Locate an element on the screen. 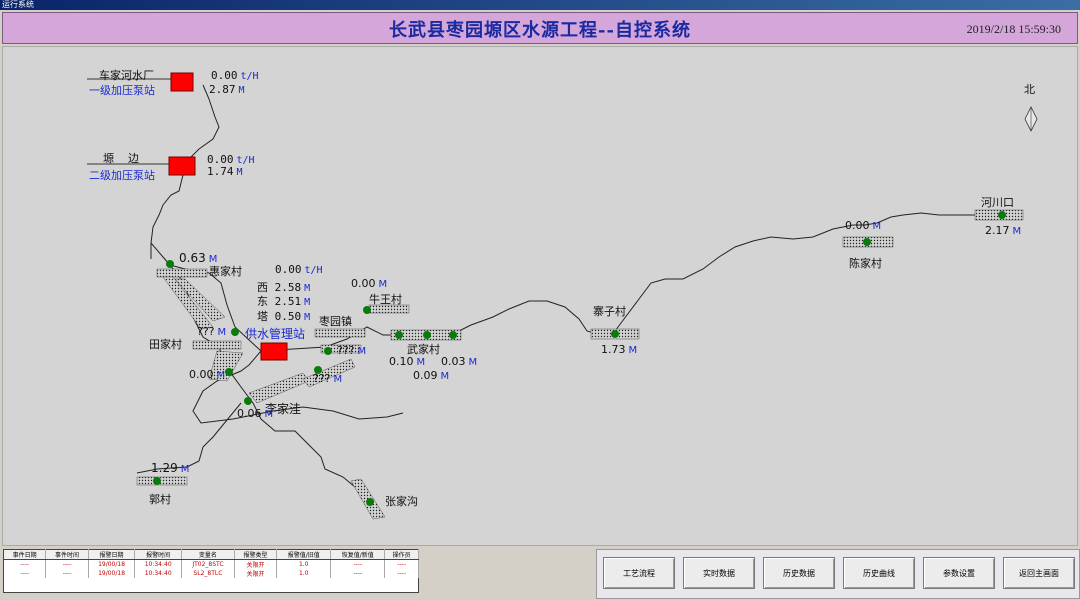 This screenshot has width=1080, height=600. village-name-zaoyuan: 枣园镇 is located at coordinates (335, 321).